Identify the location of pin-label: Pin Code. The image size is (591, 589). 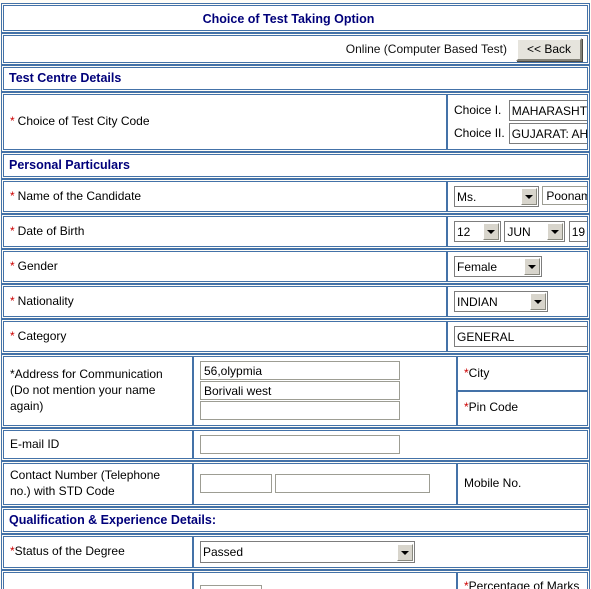
(493, 407).